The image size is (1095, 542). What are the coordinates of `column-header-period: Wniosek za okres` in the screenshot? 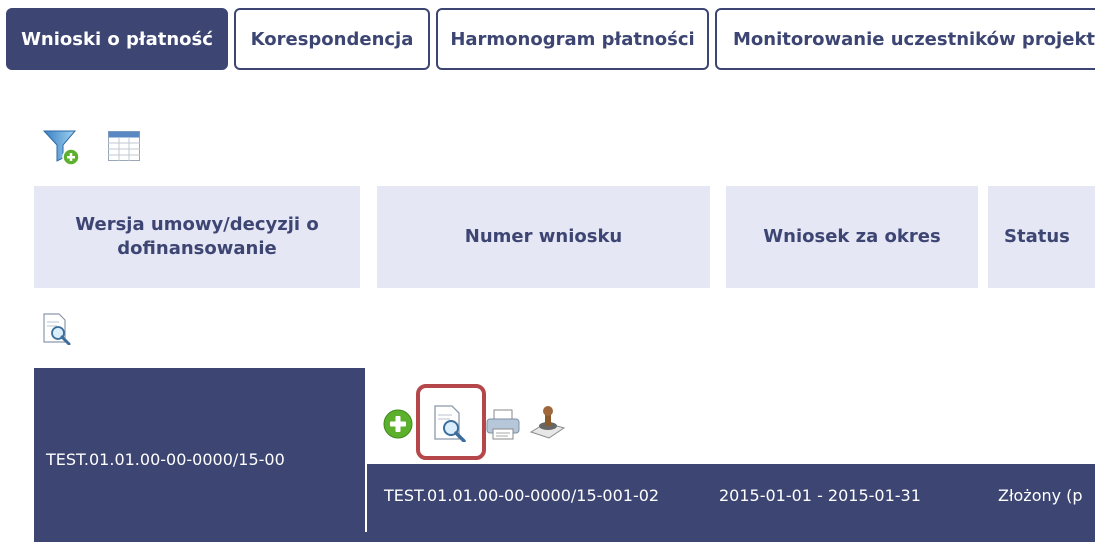 It's located at (852, 237).